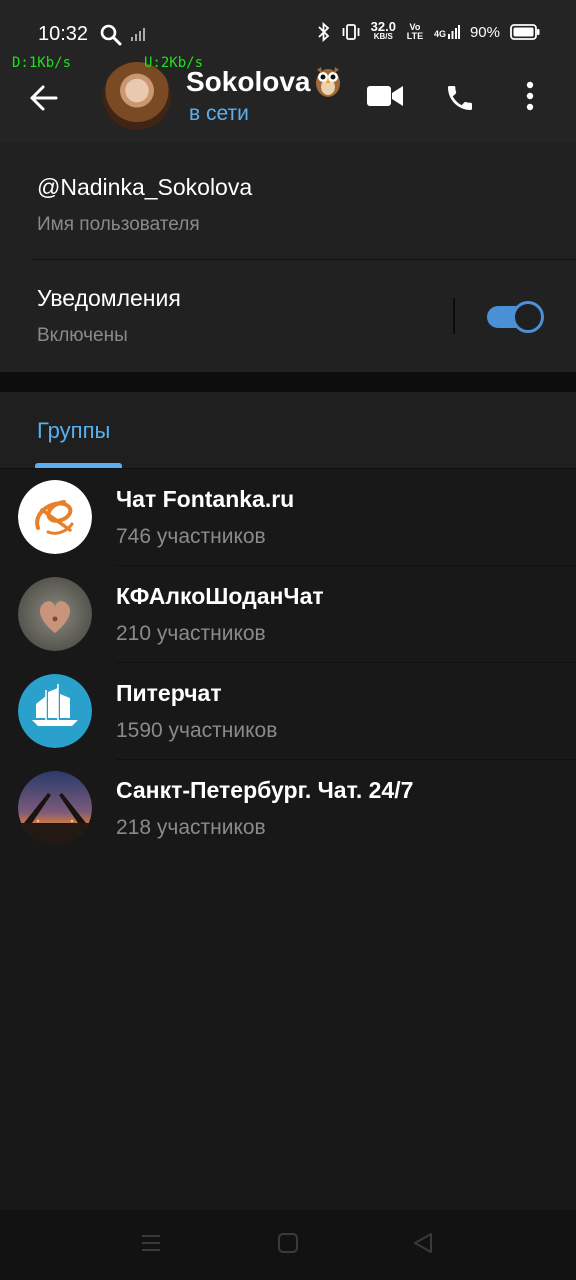 This screenshot has height=1280, width=576. I want to click on group-avatar-fontanka, so click(55, 517).